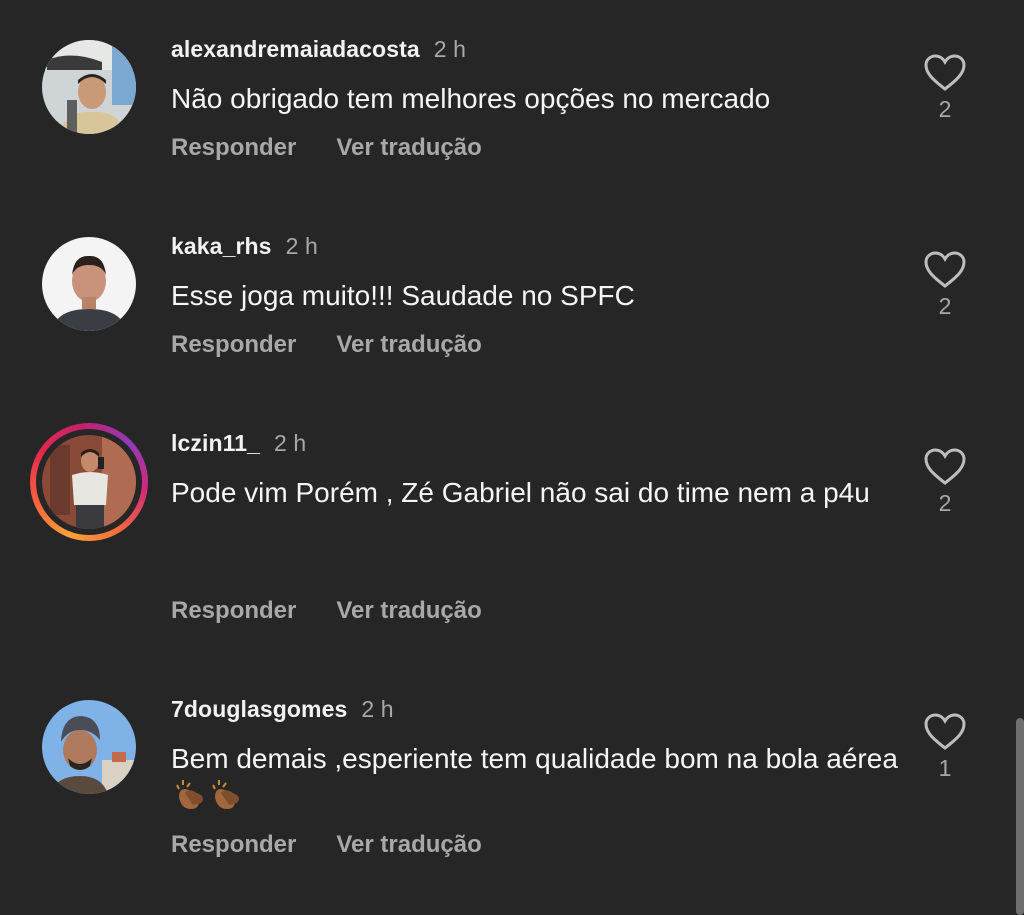 This screenshot has height=915, width=1024. Describe the element at coordinates (295, 49) in the screenshot. I see `username-link: alexandremaiadacosta` at that location.